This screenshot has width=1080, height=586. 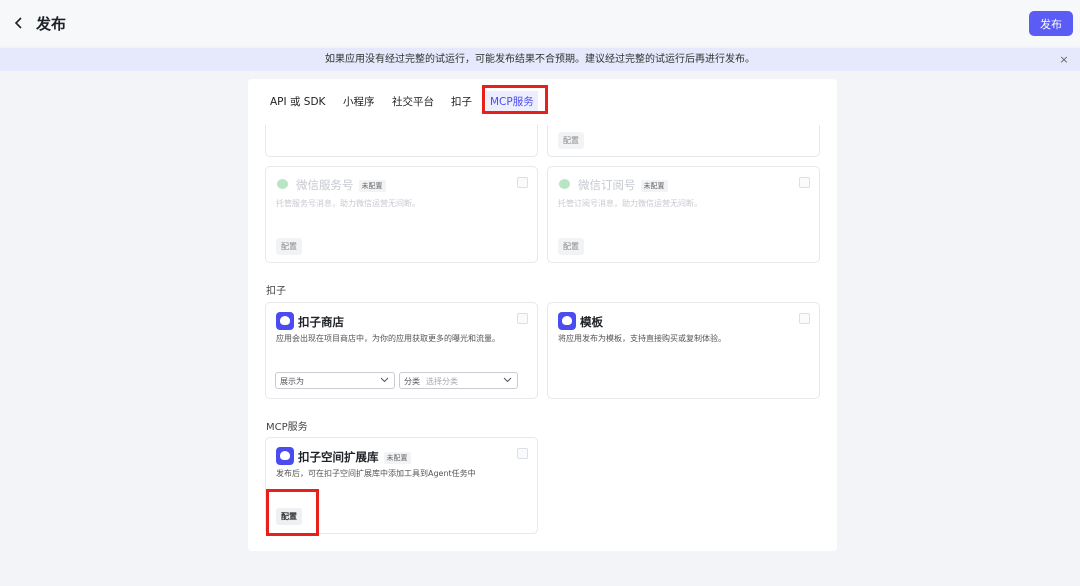 I want to click on template-card: 模板 将应用发布为模板，支持直接购买或复制体验。, so click(x=683, y=350).